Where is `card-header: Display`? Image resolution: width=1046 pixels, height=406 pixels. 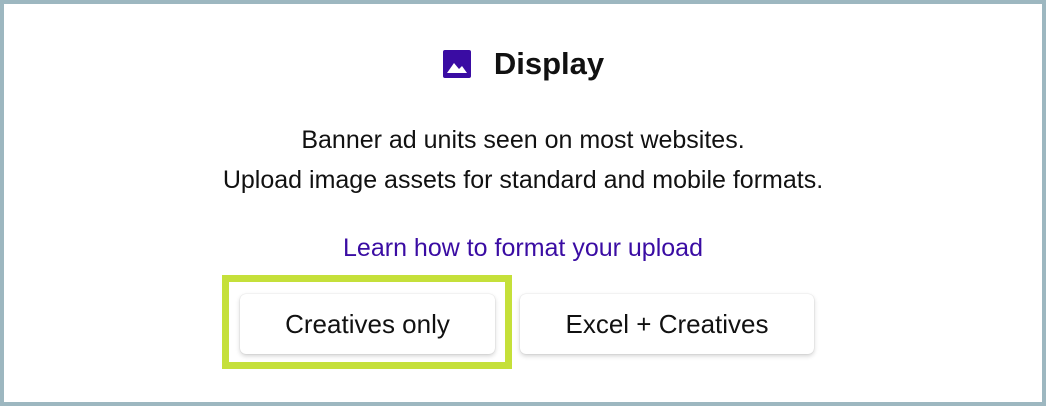 card-header: Display is located at coordinates (523, 64).